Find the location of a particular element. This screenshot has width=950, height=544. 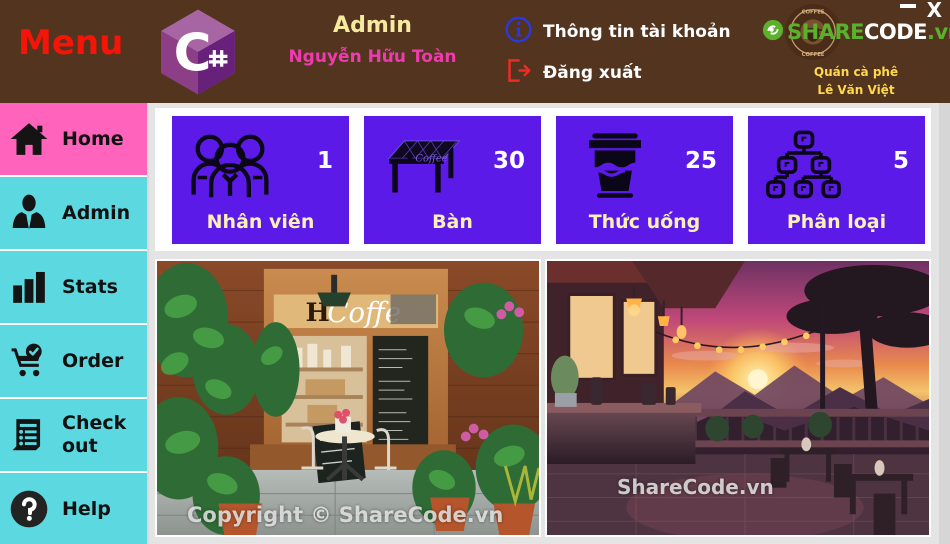

stat-label: Nhân viên is located at coordinates (260, 222).